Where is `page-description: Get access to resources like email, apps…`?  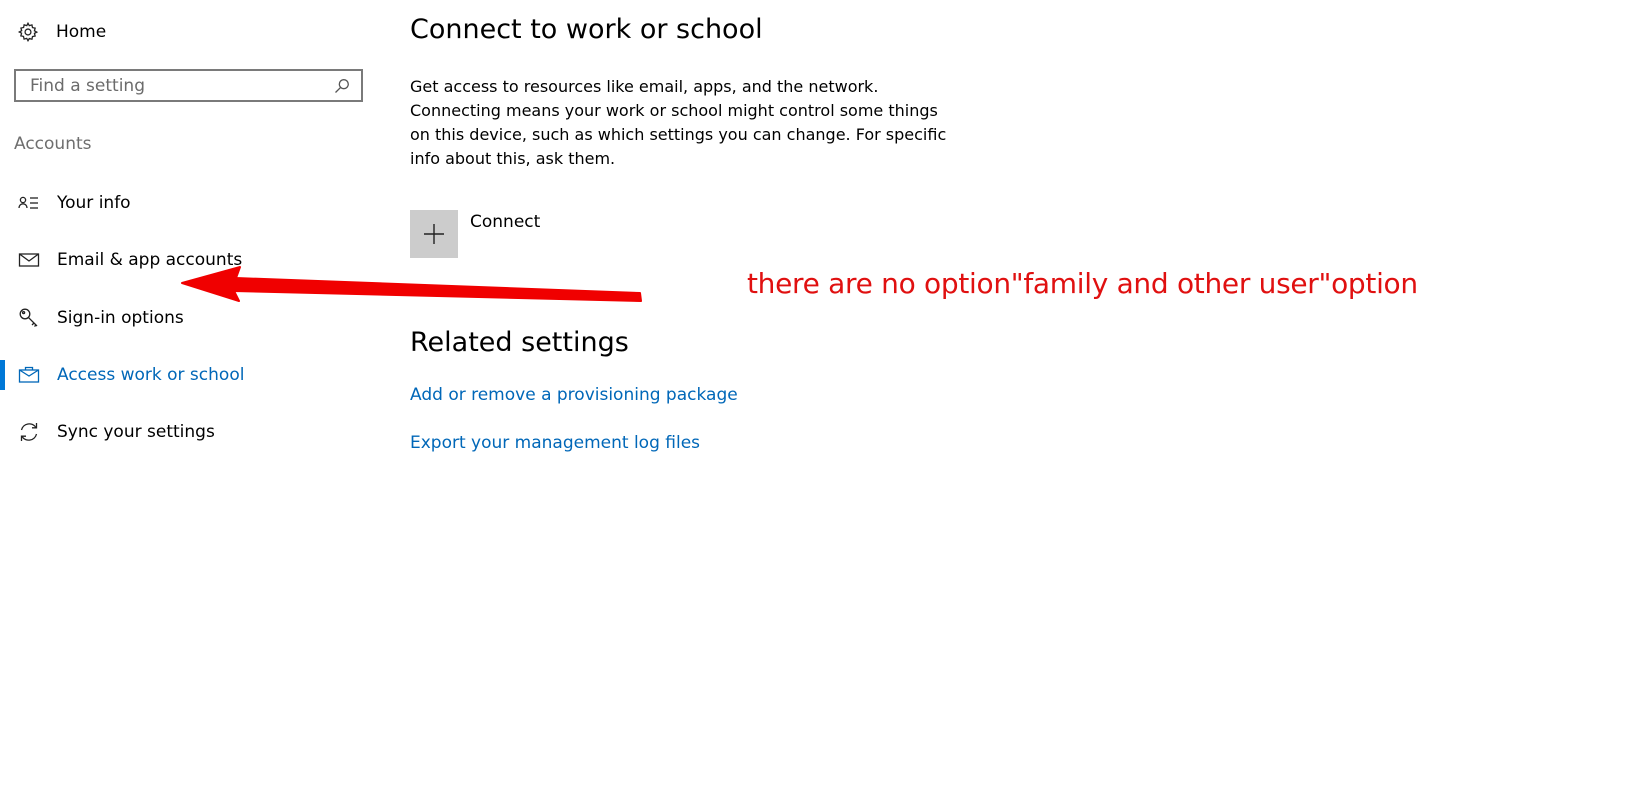
page-description: Get access to resources like email, apps… is located at coordinates (678, 122).